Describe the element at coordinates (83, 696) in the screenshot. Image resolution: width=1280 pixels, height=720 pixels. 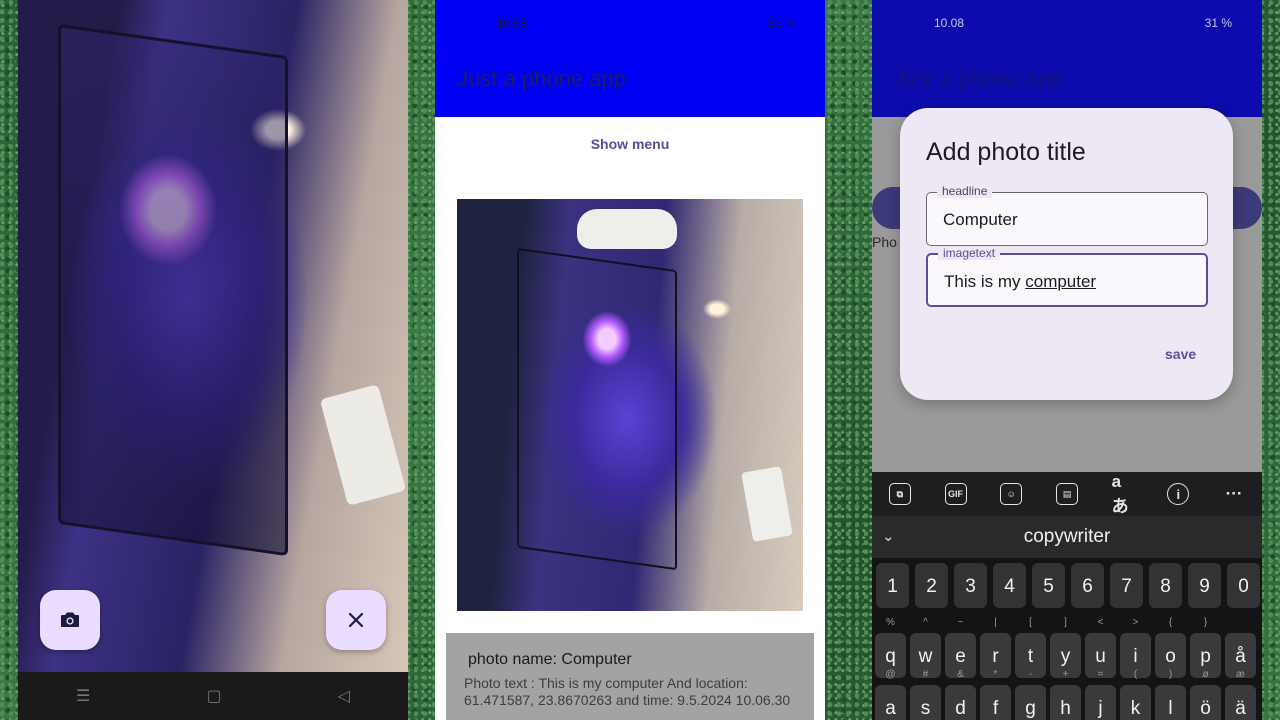
I see `recents-nav-button: ☰` at that location.